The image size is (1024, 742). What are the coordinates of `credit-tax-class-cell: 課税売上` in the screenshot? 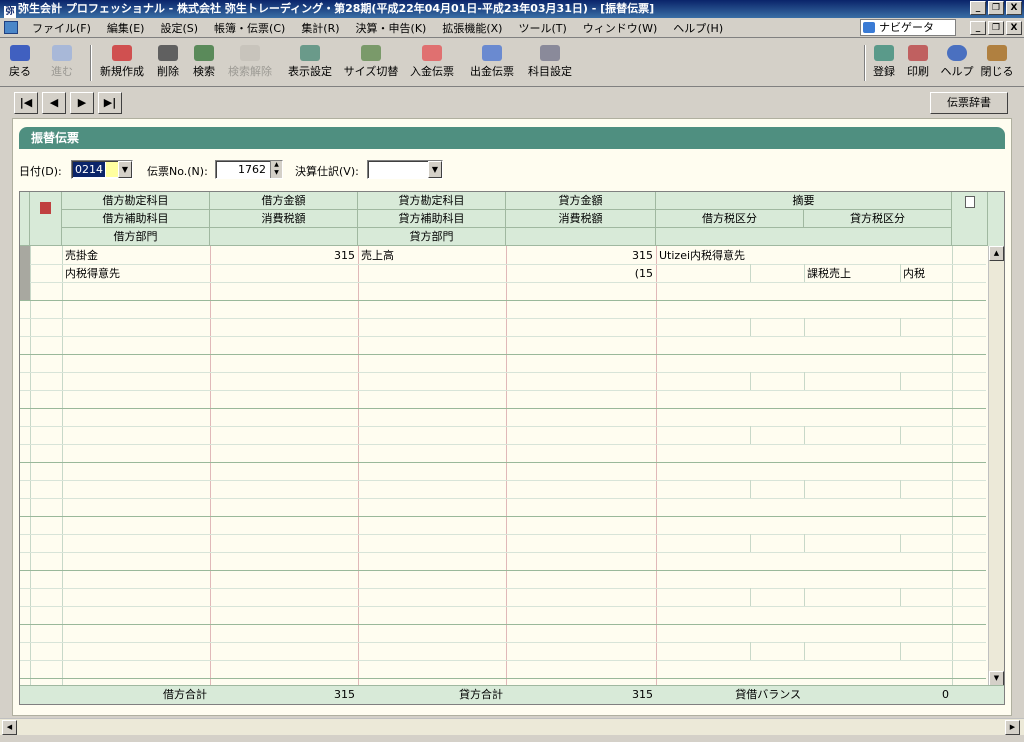 It's located at (852, 274).